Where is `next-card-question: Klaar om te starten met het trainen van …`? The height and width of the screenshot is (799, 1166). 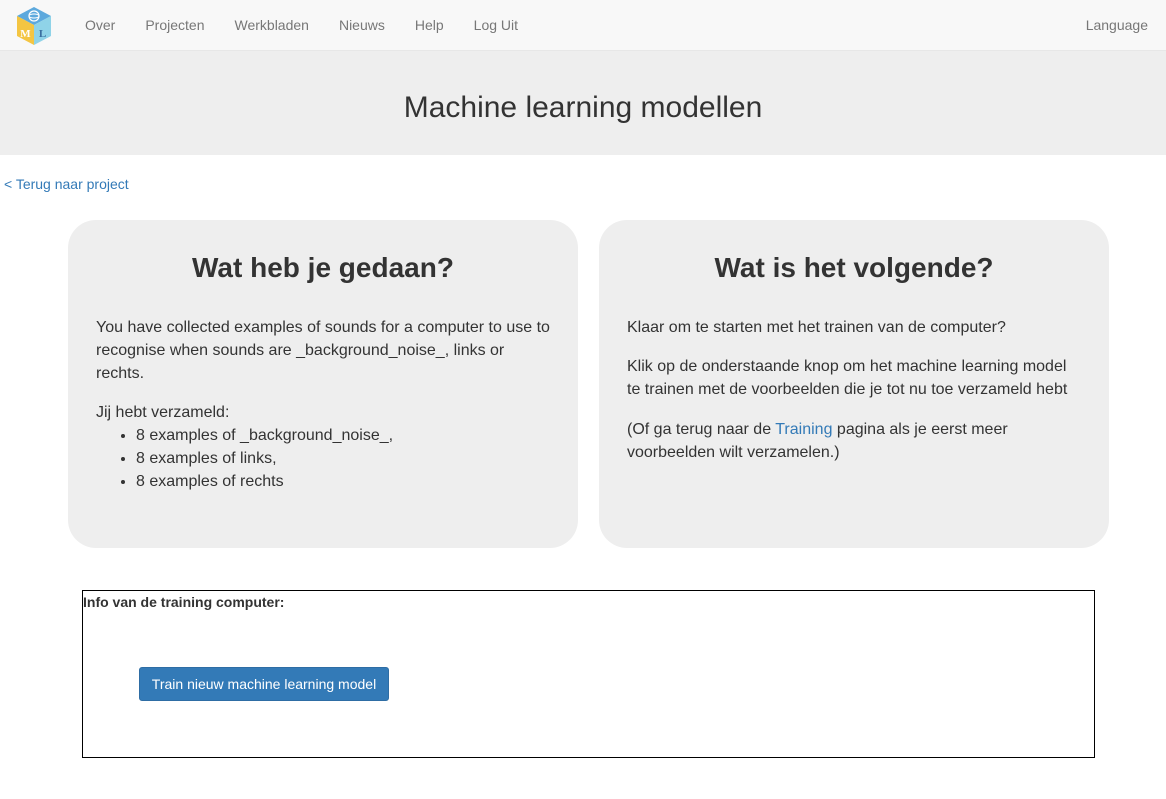
next-card-question: Klaar om te starten met het trainen van … is located at coordinates (816, 327).